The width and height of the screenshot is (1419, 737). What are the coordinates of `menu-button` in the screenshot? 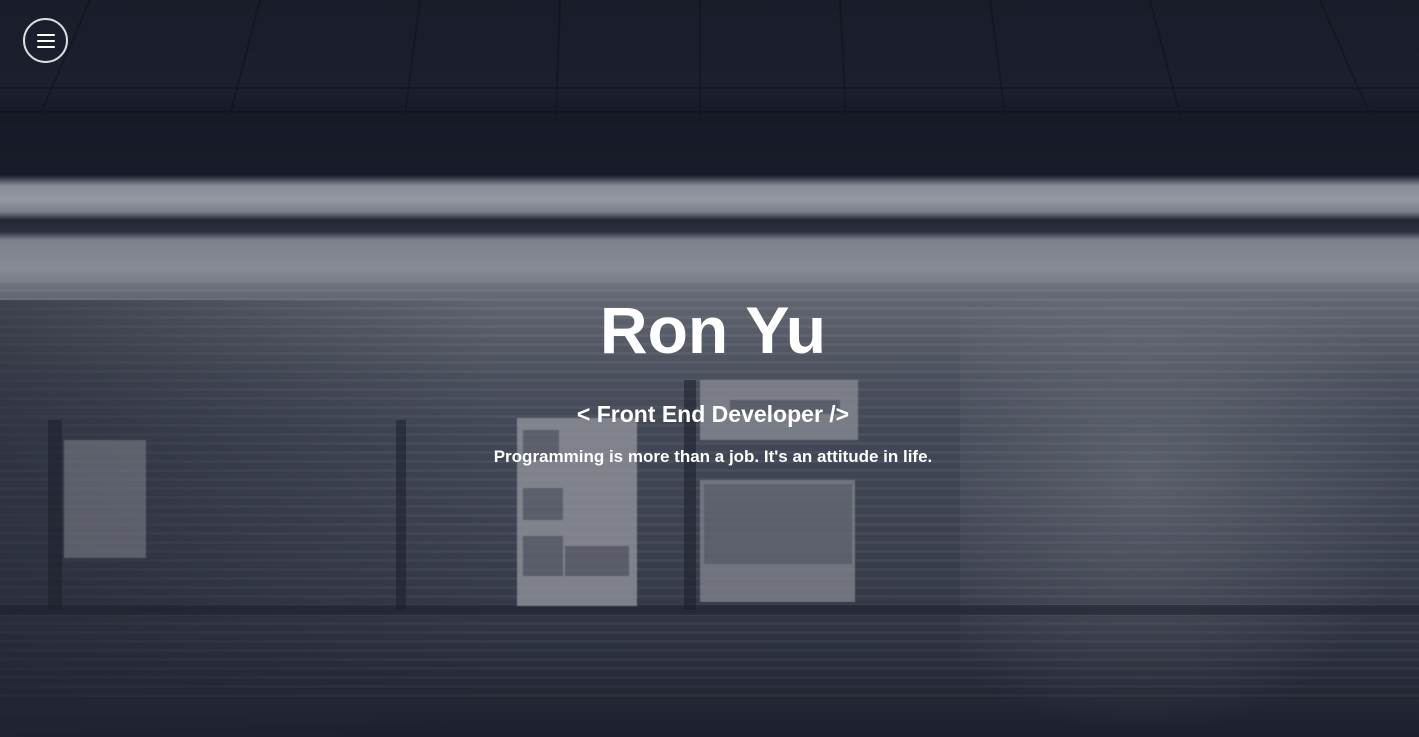 It's located at (45, 40).